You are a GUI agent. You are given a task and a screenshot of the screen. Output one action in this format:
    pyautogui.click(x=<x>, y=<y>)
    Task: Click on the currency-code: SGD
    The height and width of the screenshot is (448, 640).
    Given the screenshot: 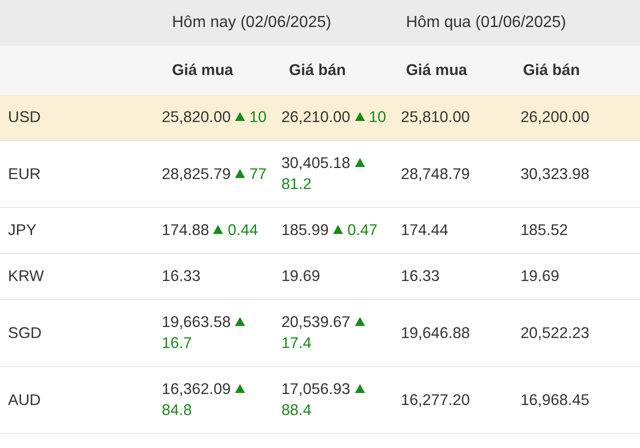 What is the action you would take?
    pyautogui.click(x=25, y=333)
    